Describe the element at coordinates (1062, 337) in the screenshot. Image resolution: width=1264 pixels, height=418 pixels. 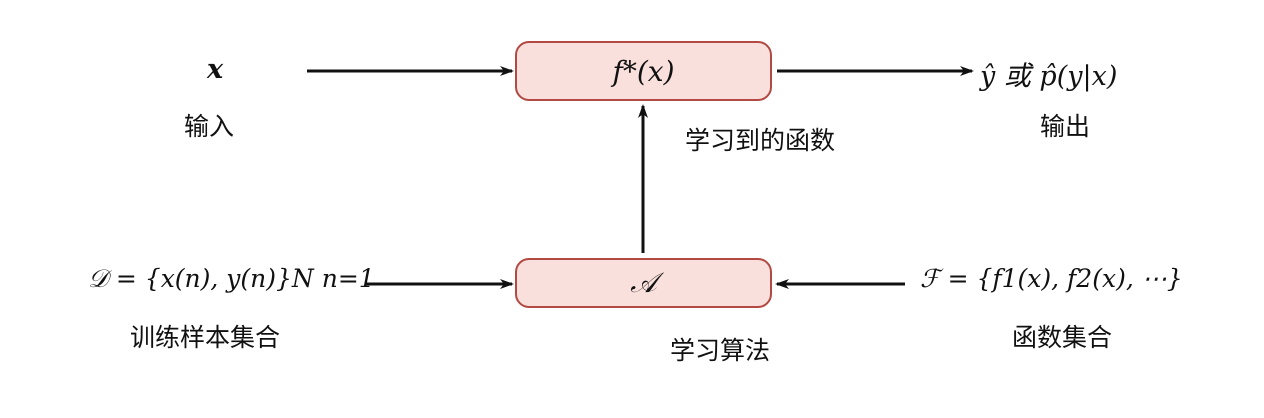
I see `function-set-label: 函数集合` at that location.